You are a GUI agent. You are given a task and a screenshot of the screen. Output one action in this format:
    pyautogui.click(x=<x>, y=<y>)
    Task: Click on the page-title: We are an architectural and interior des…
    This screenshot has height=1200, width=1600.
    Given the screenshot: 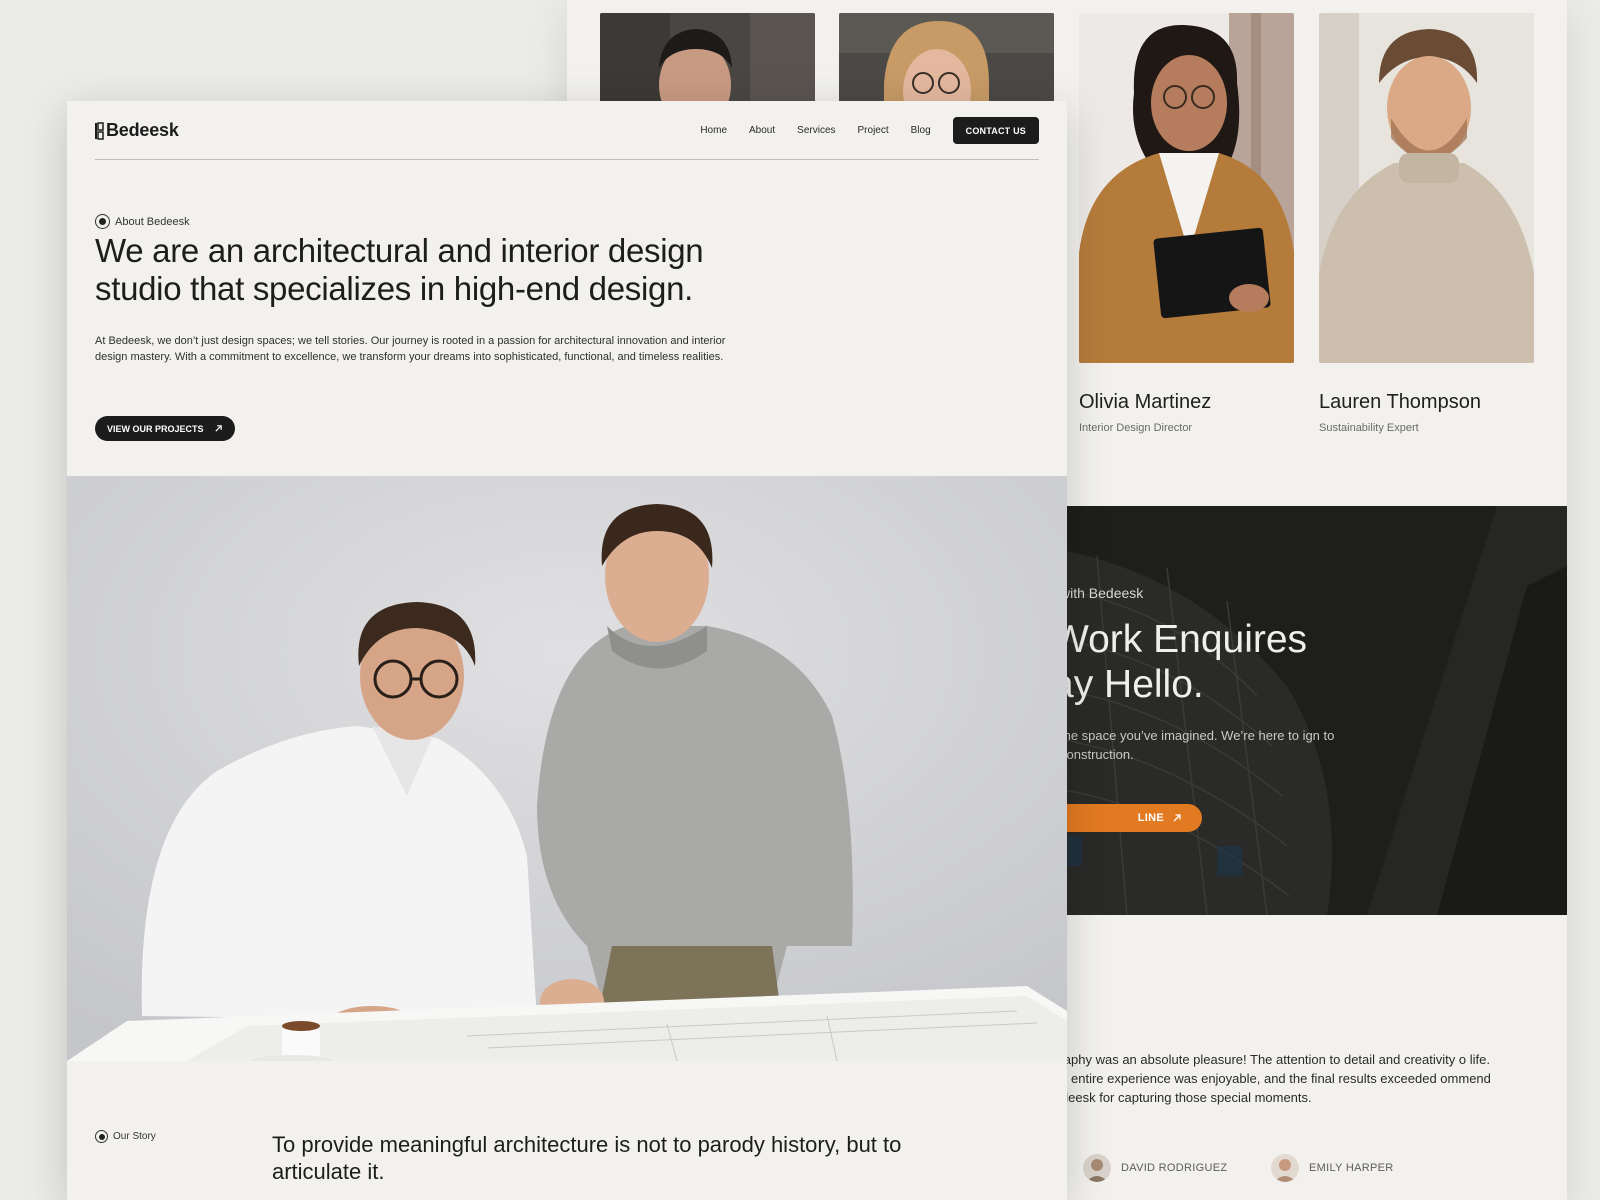 What is the action you would take?
    pyautogui.click(x=399, y=269)
    